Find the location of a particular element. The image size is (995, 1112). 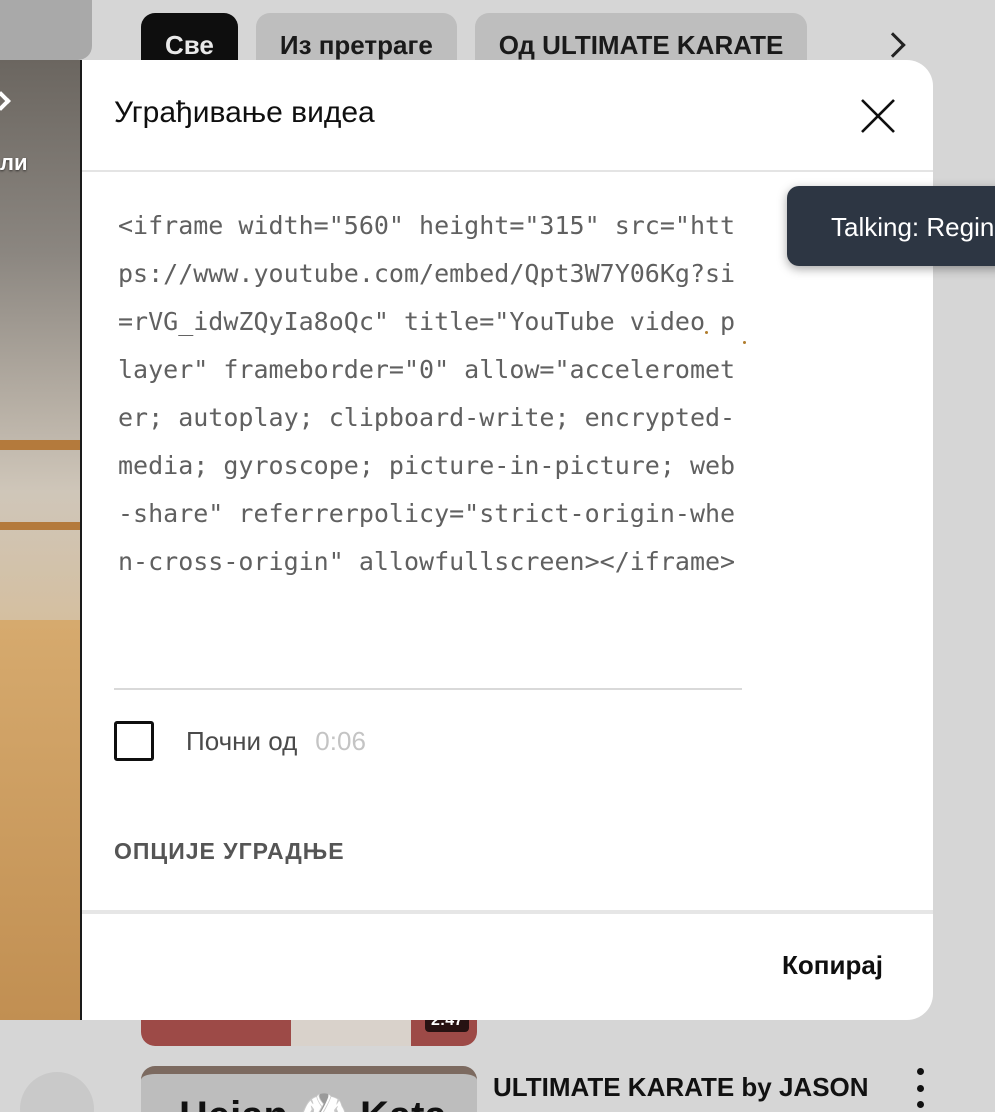

talking-tooltip: Talking: Regina is located at coordinates (891, 226).